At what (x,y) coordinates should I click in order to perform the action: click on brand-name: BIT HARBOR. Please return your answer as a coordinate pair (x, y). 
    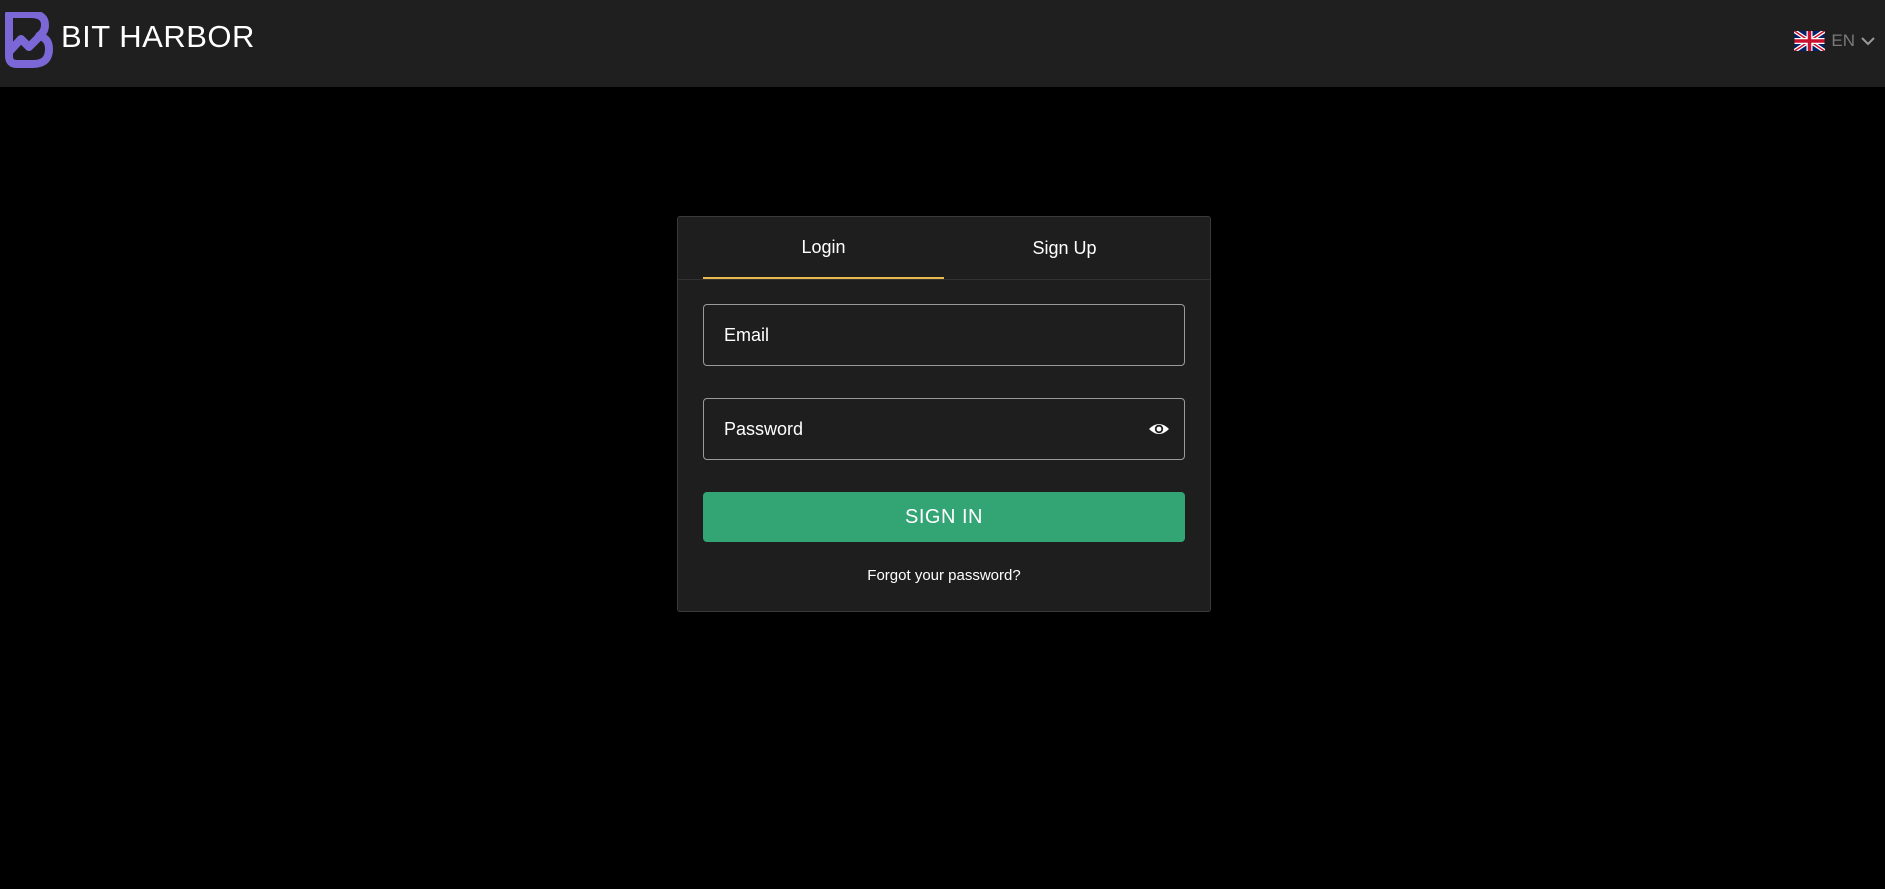
    Looking at the image, I should click on (158, 36).